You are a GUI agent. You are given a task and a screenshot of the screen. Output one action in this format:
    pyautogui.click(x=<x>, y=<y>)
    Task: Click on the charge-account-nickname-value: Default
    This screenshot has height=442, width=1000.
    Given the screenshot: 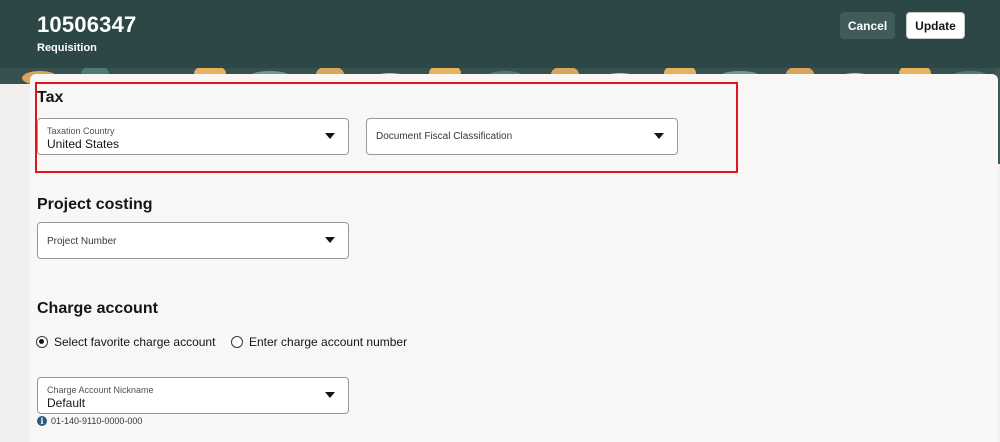 What is the action you would take?
    pyautogui.click(x=66, y=403)
    